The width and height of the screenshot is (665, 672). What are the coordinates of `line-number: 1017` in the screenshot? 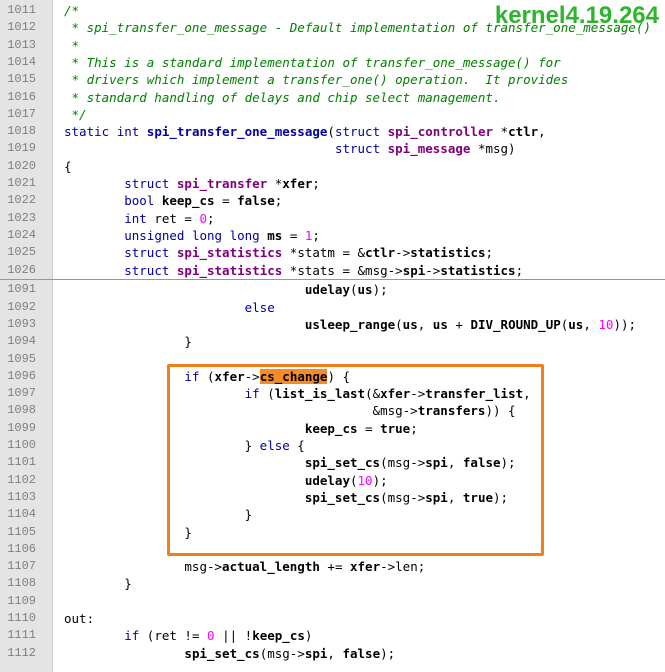 It's located at (21, 113).